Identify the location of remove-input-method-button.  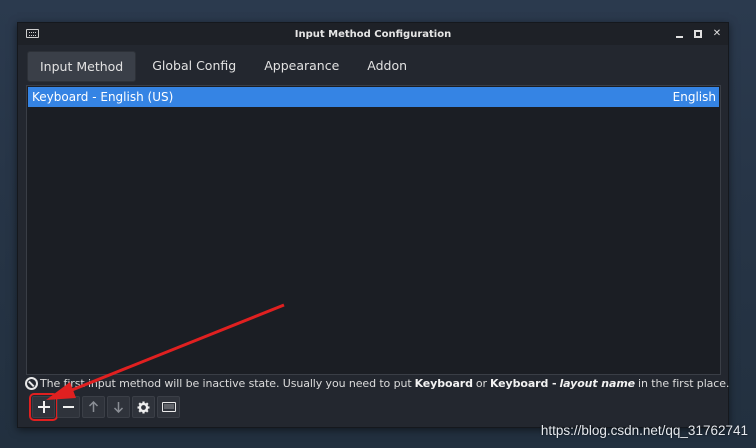
(68, 407).